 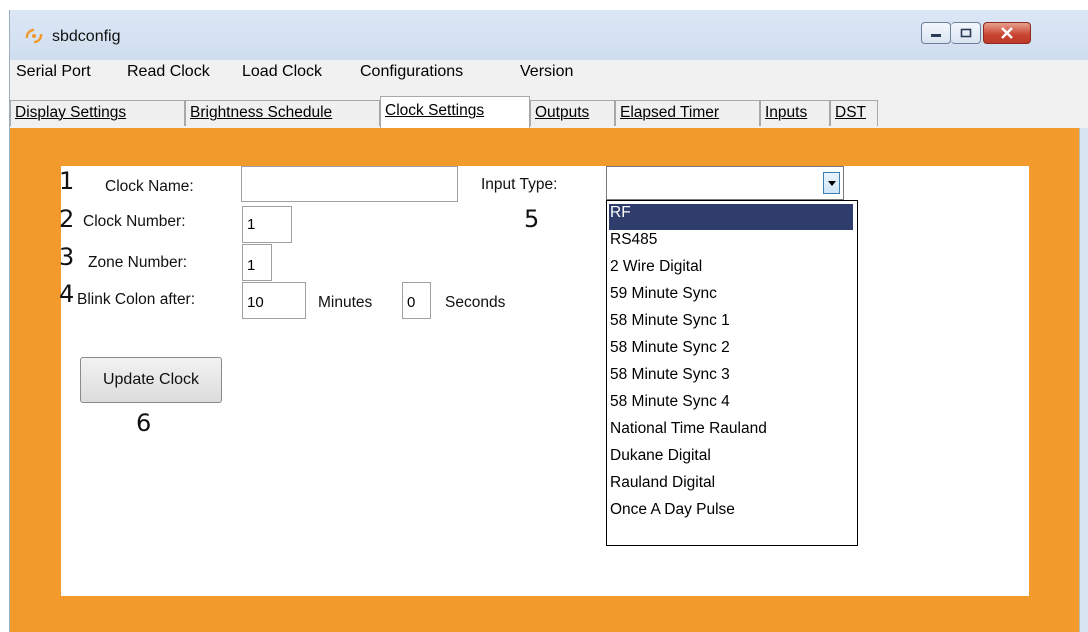 What do you see at coordinates (572, 113) in the screenshot?
I see `tab-outputs: Outputs` at bounding box center [572, 113].